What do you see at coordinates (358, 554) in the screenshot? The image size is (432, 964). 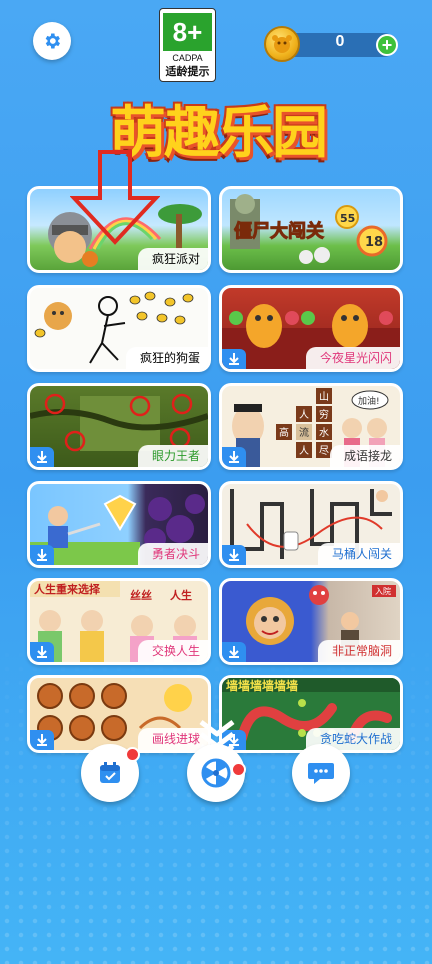 I see `game-label: 马桶人闯关` at bounding box center [358, 554].